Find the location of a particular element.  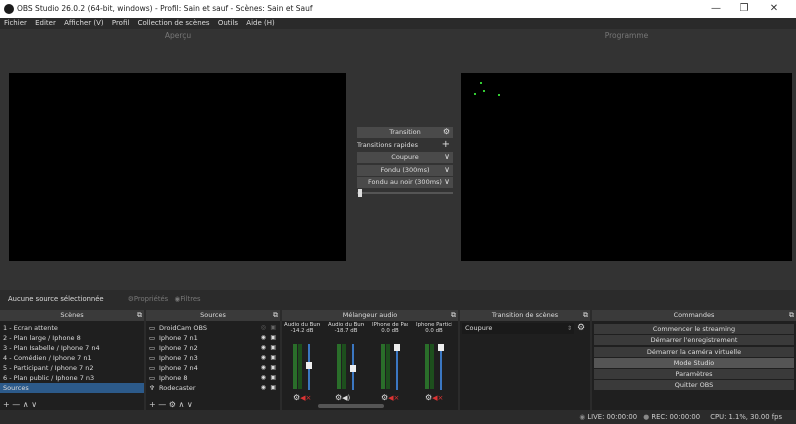

source-item: ▭ DroidCam OBS ◎ ▣ is located at coordinates (213, 328).